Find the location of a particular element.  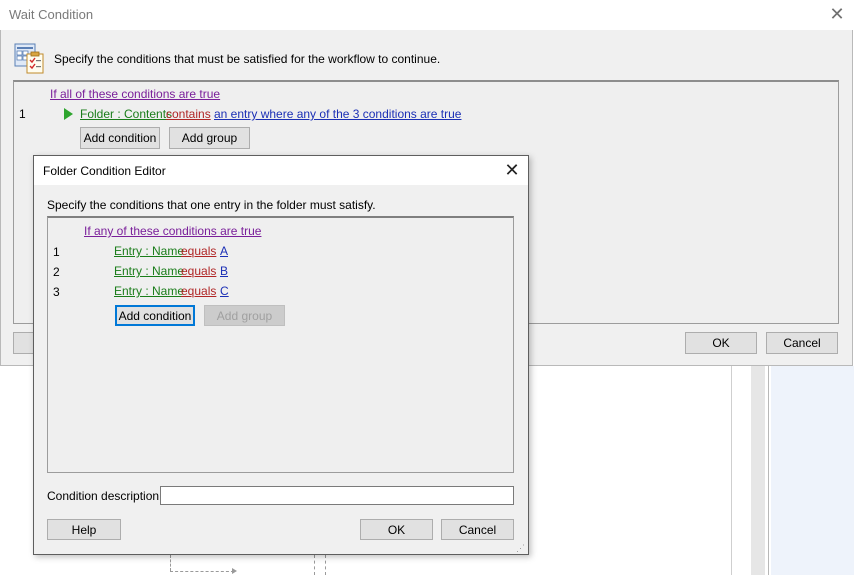

wait-condition-title: Wait Condition is located at coordinates (51, 14).